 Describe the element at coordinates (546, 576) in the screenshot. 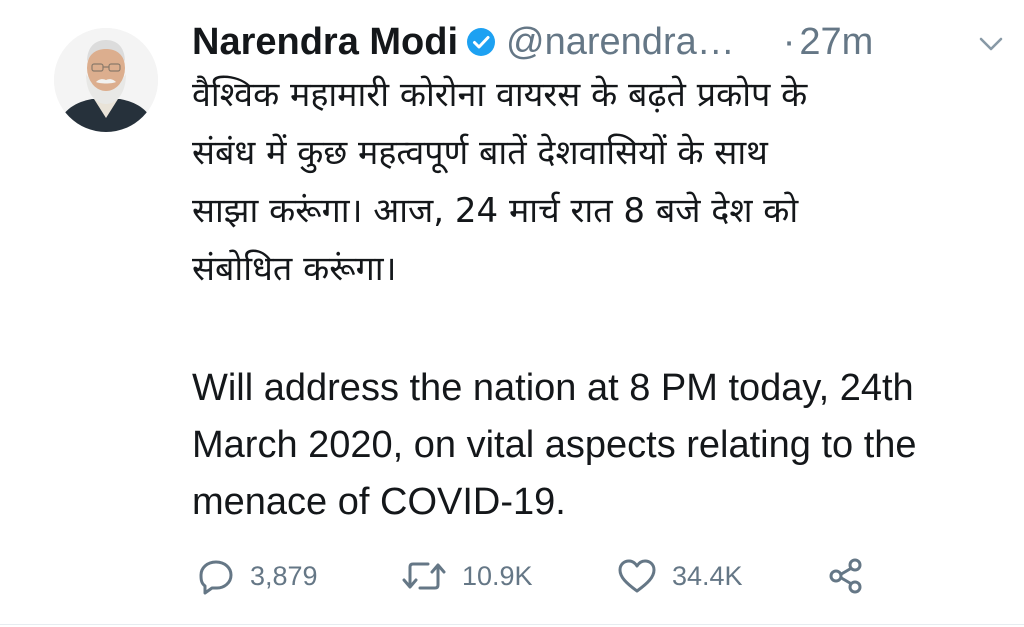

I see `tweet-actions: 3,879 10.9K 34.4K` at that location.